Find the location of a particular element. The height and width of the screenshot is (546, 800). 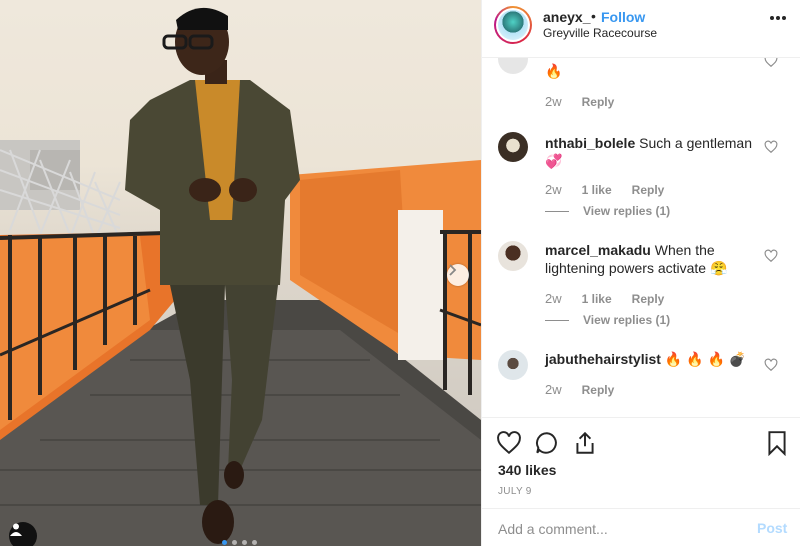

tagged-users-button is located at coordinates (23, 534).